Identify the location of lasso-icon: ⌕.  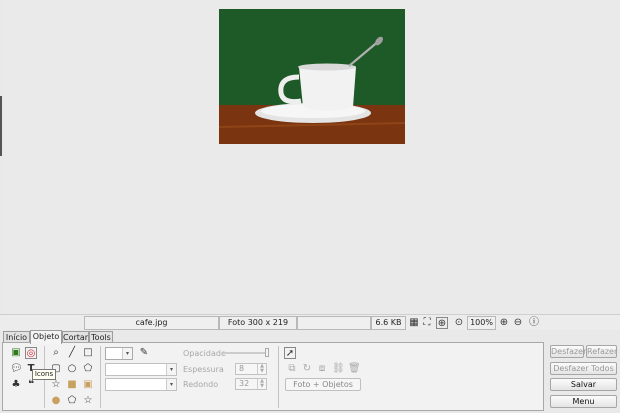
(56, 353).